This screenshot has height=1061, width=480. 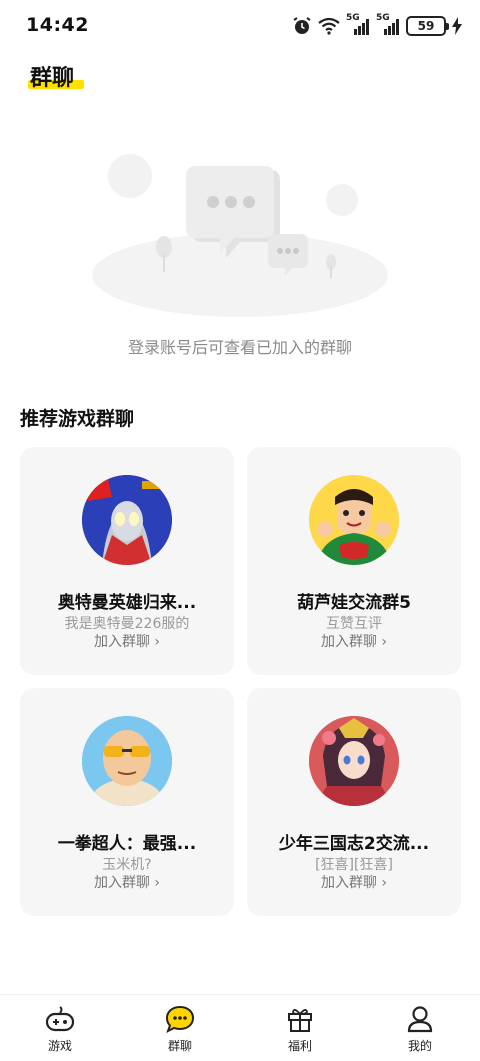 I want to click on gamepad-icon, so click(x=60, y=1019).